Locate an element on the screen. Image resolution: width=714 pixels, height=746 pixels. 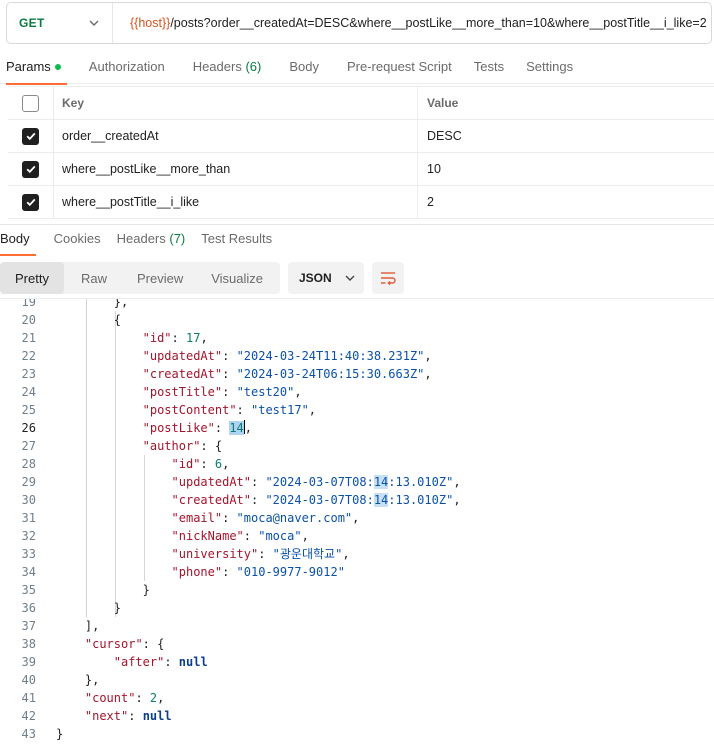
line-number: 24 is located at coordinates (28, 392).